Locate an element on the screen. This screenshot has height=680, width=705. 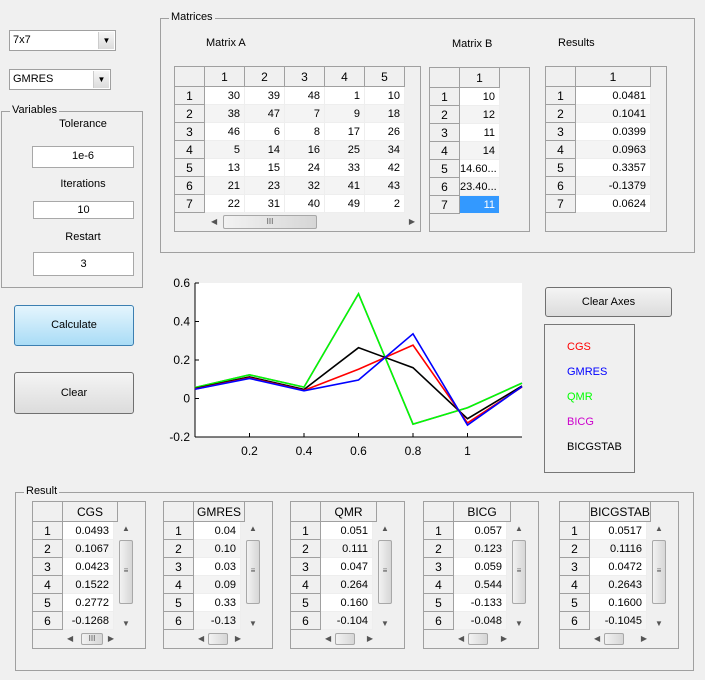
table-cell: 0.04 is located at coordinates (217, 531).